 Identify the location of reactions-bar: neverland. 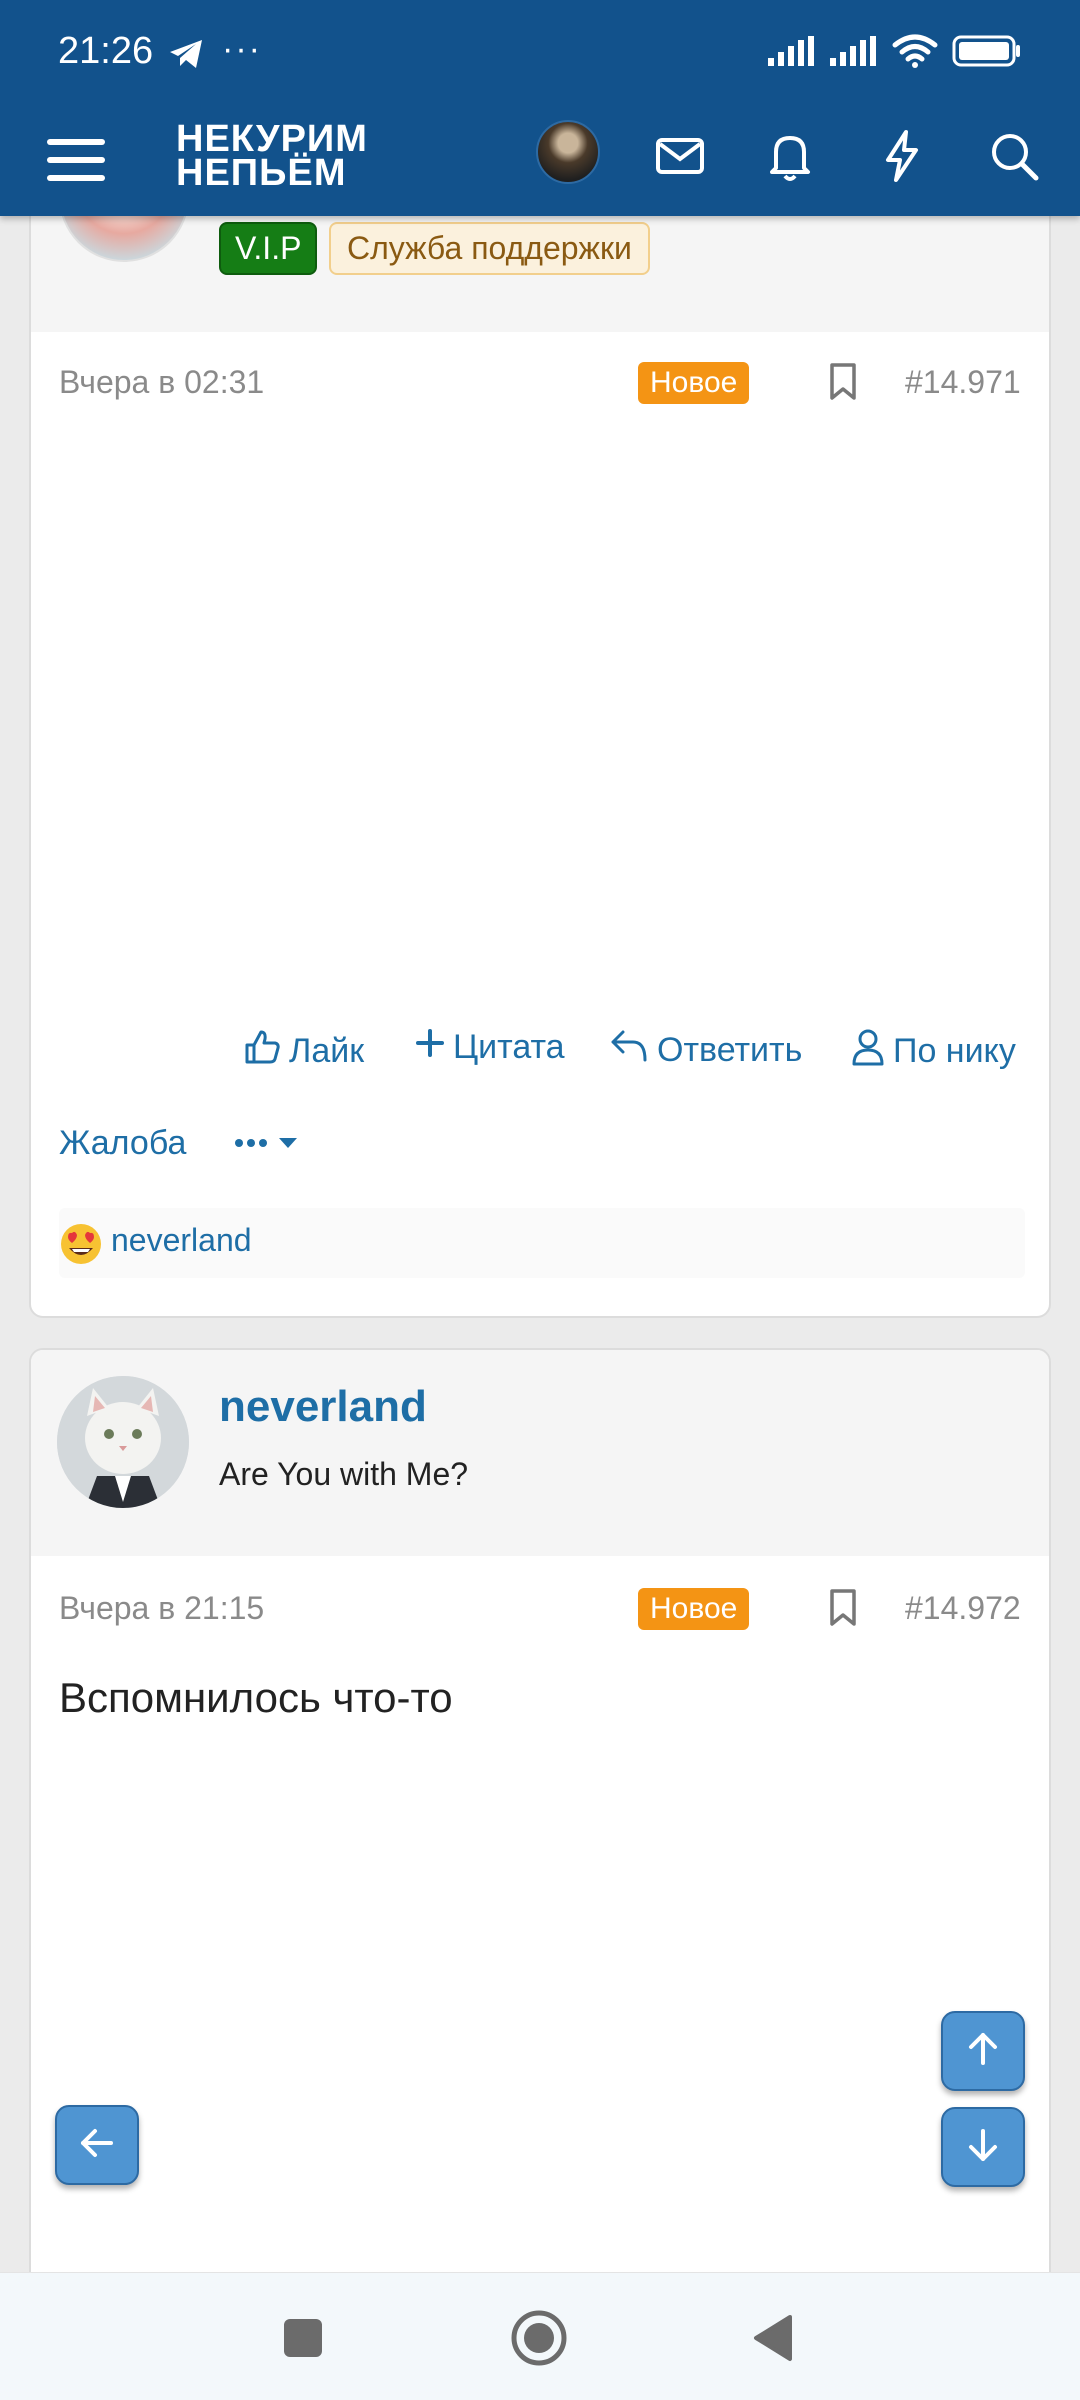
(542, 1243).